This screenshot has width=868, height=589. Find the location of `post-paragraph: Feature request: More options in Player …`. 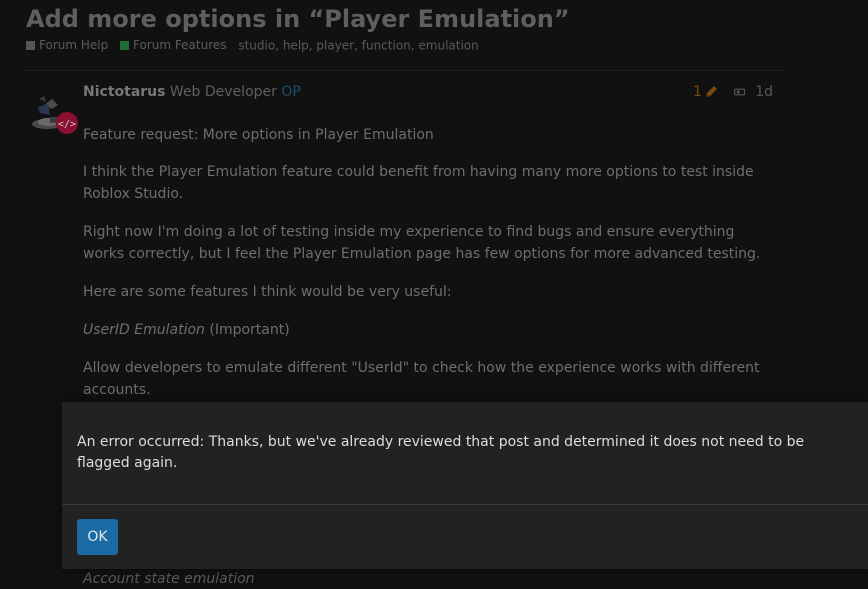

post-paragraph: Feature request: More options in Player … is located at coordinates (258, 135).